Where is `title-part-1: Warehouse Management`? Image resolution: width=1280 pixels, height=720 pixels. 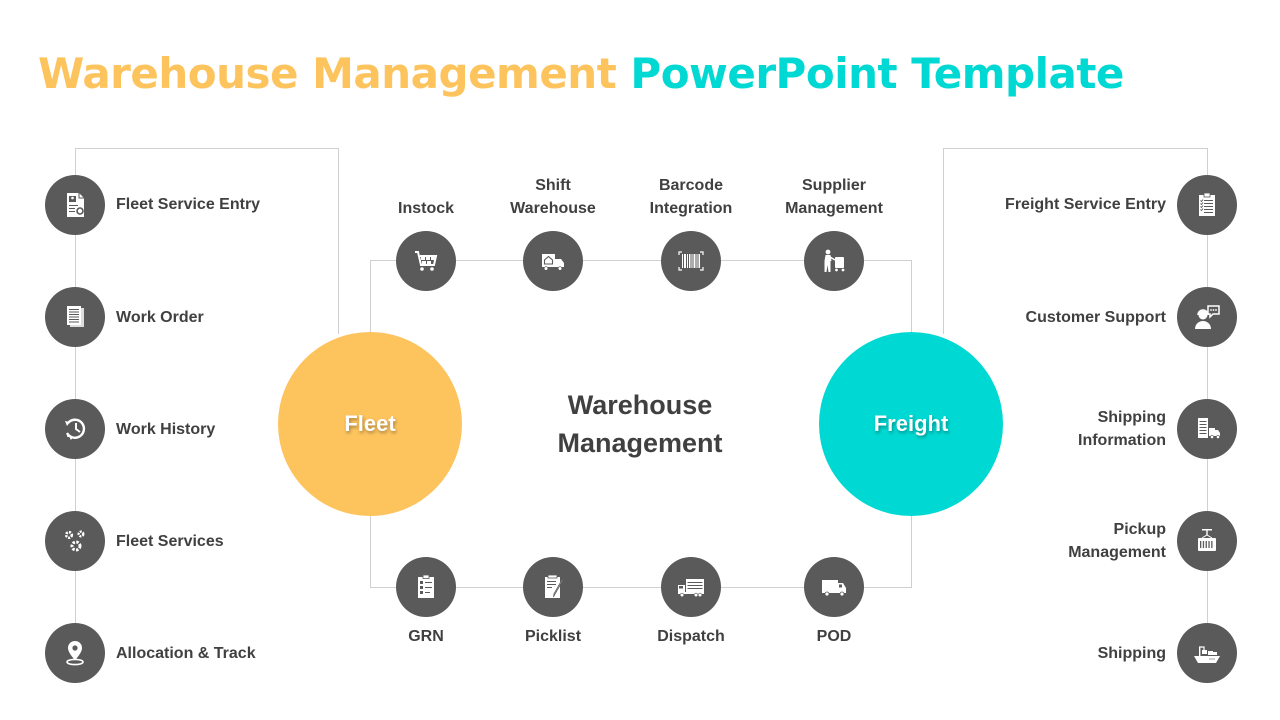 title-part-1: Warehouse Management is located at coordinates (327, 73).